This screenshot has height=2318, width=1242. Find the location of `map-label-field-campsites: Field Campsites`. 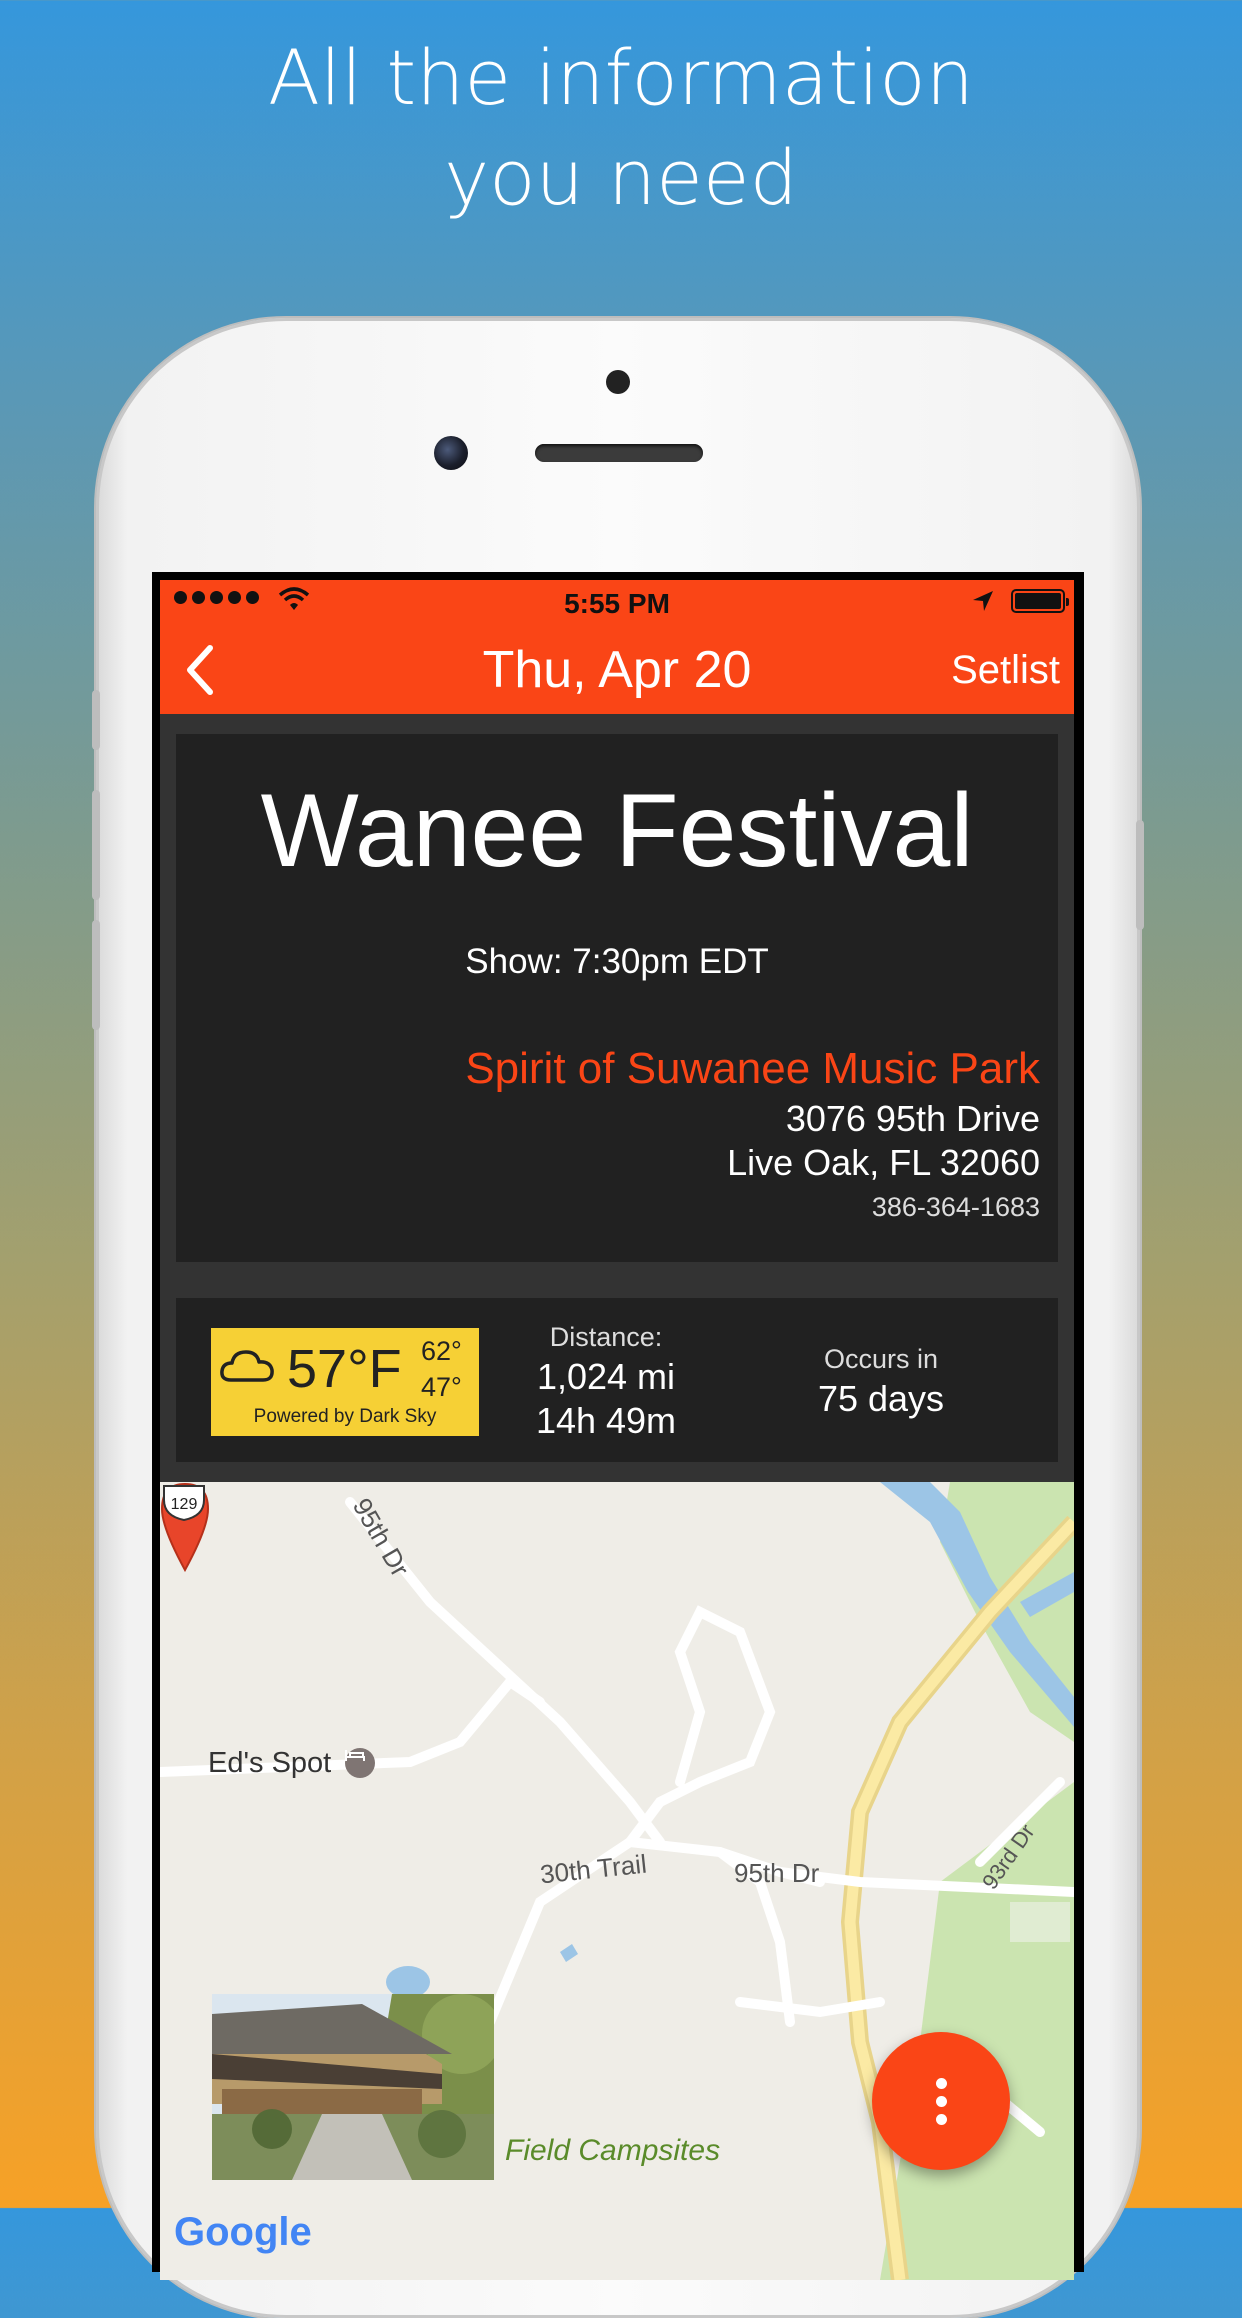

map-label-field-campsites: Field Campsites is located at coordinates (612, 2151).